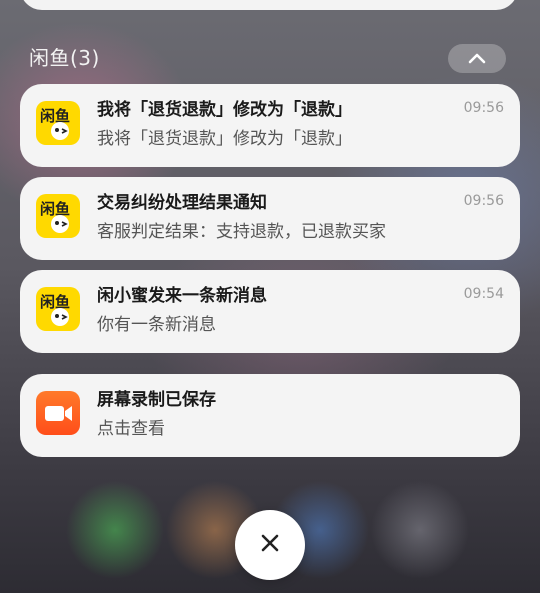 This screenshot has height=593, width=540. I want to click on notification-time: 09:54, so click(483, 294).